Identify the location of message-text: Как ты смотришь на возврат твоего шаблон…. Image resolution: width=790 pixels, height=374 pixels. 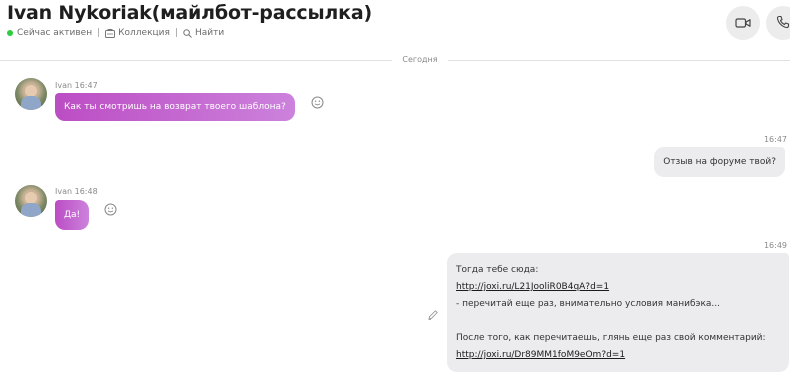
(175, 107).